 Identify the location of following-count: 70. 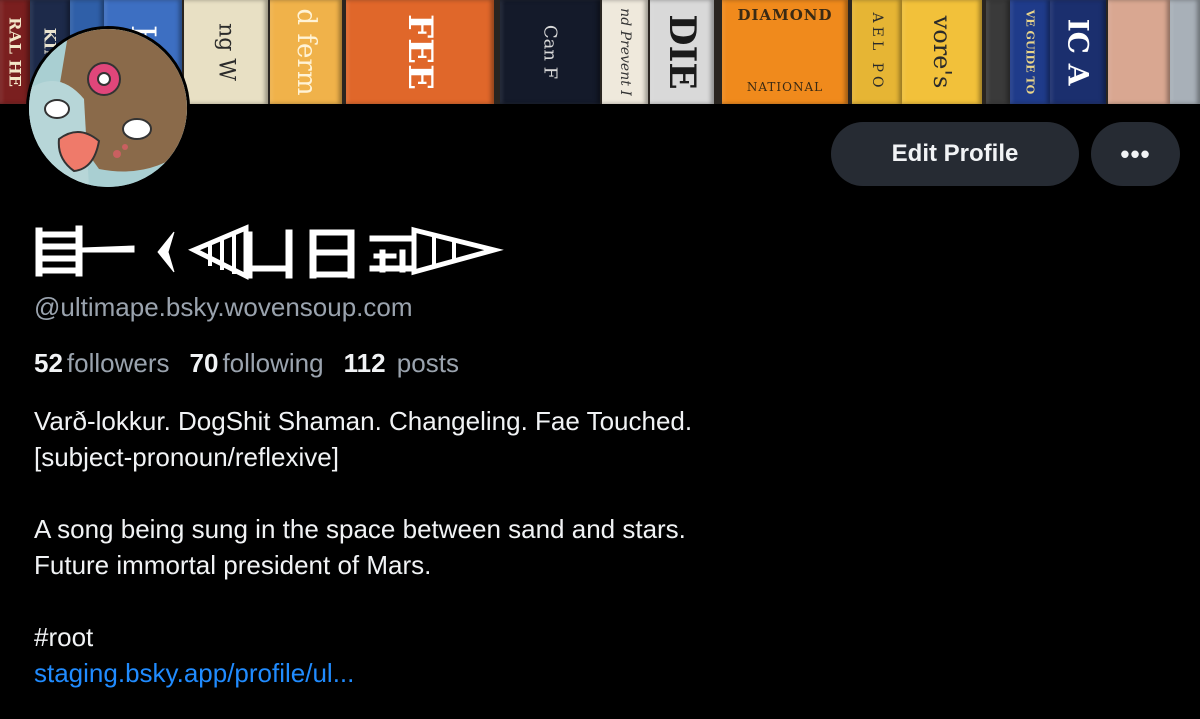
(204, 363).